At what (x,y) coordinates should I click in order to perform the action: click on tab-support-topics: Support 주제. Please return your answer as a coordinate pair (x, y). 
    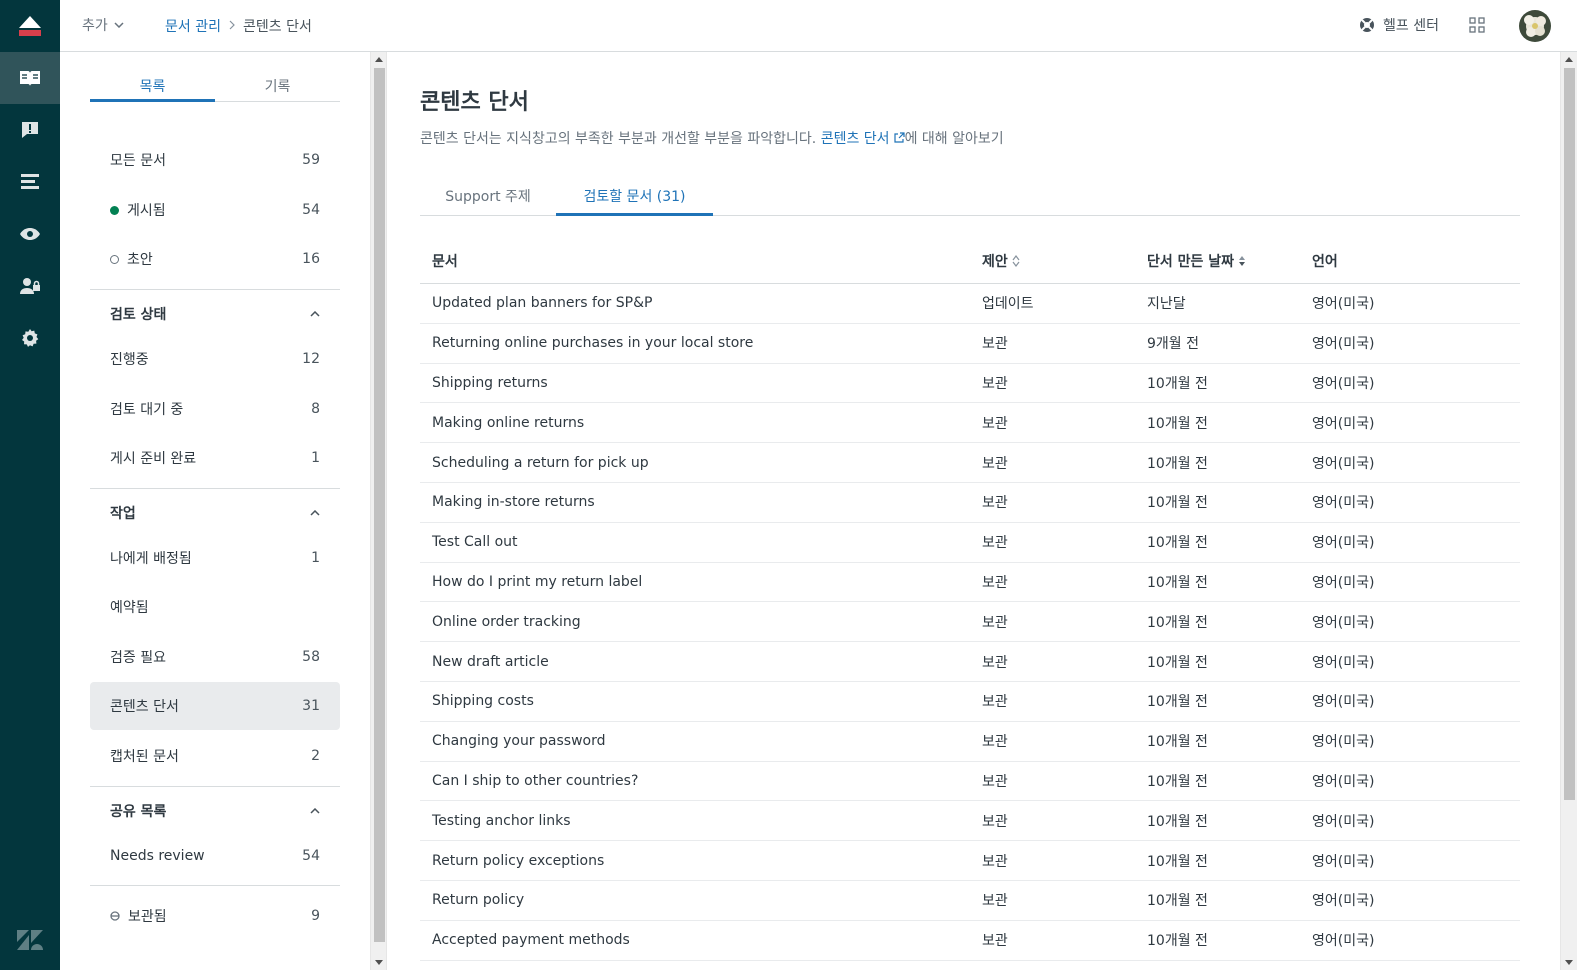
    Looking at the image, I should click on (488, 201).